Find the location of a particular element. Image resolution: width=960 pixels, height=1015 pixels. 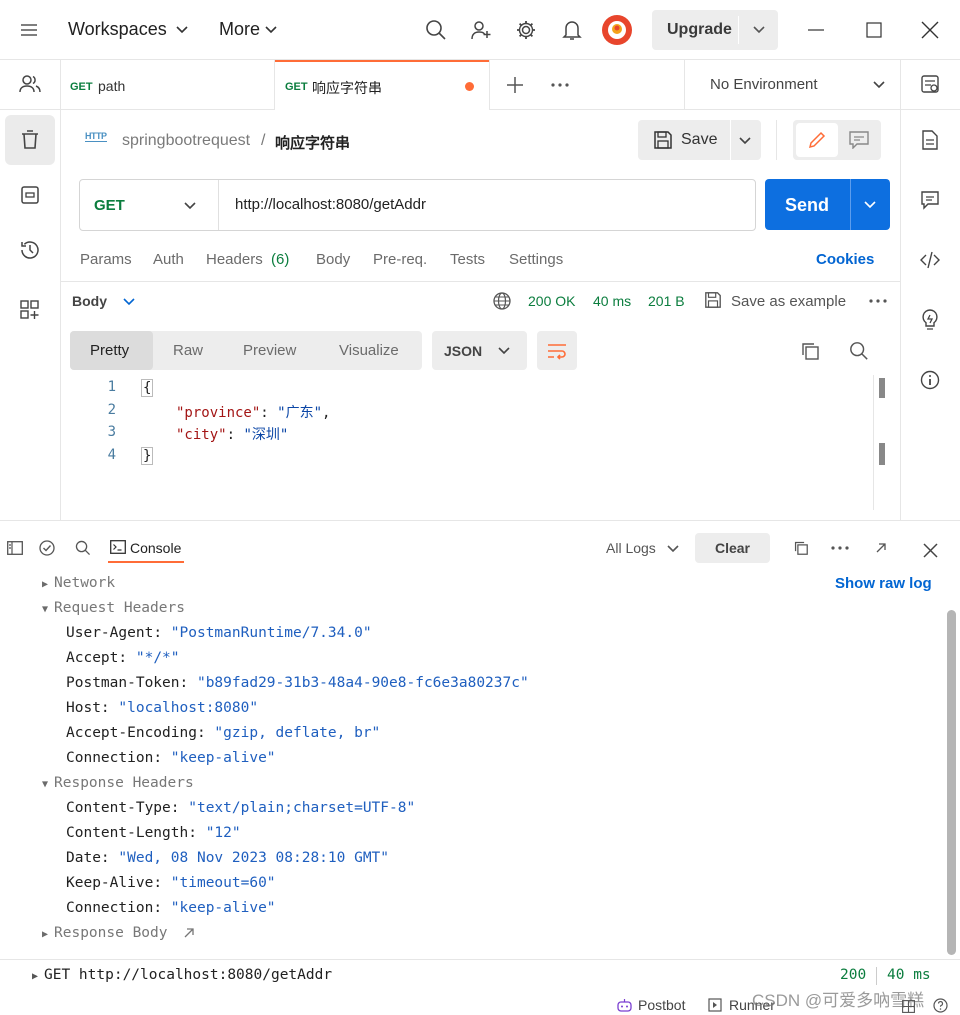

mode-toggle is located at coordinates (837, 140).